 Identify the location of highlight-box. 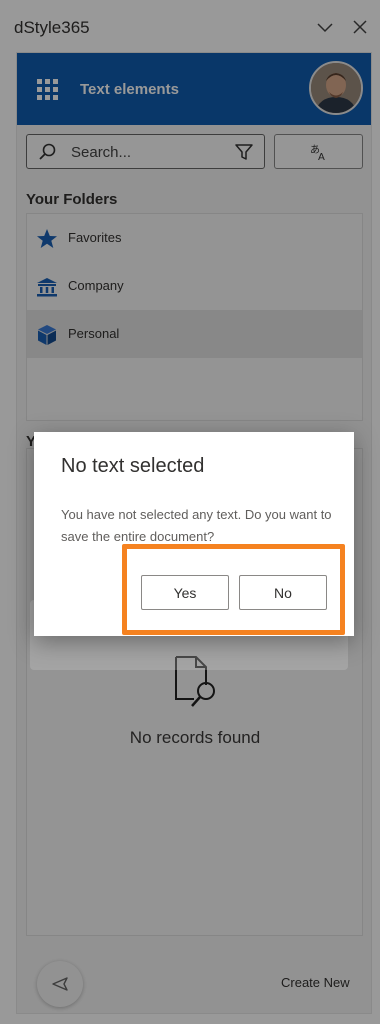
(233, 589).